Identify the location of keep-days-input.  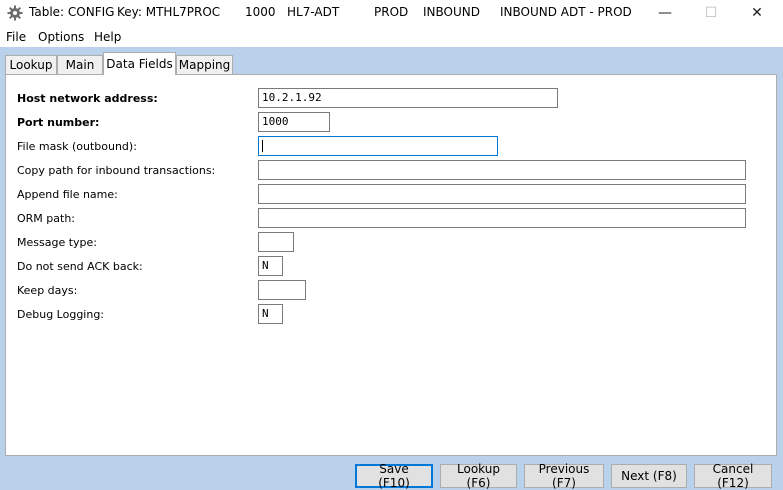
(282, 290).